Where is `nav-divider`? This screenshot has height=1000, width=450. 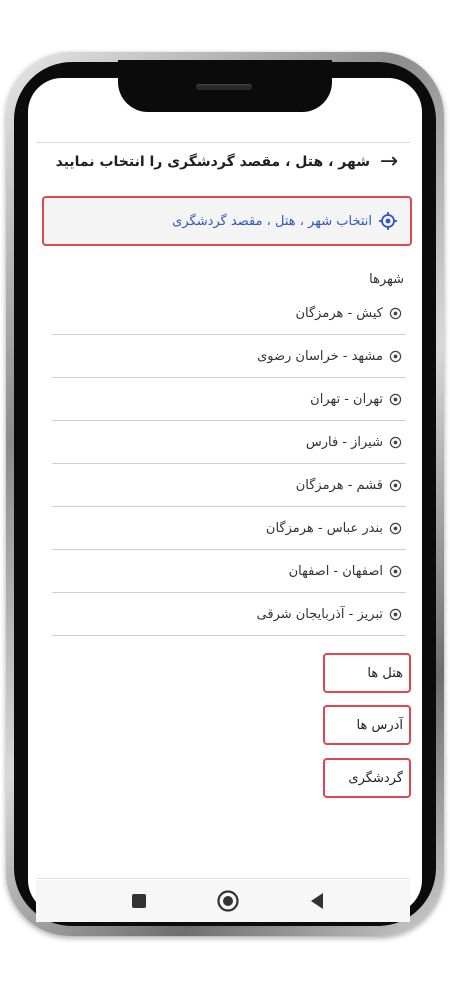
nav-divider is located at coordinates (223, 878).